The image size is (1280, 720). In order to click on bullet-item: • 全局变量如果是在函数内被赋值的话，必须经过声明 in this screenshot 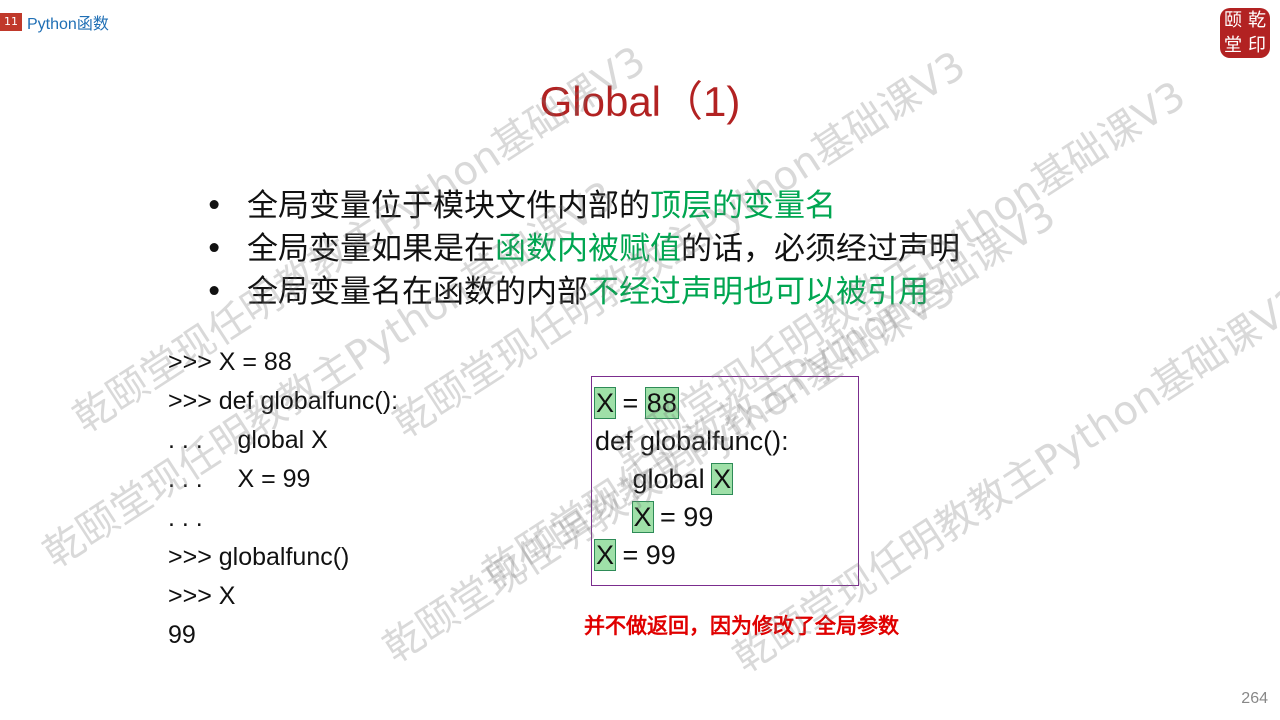, I will do `click(582, 249)`.